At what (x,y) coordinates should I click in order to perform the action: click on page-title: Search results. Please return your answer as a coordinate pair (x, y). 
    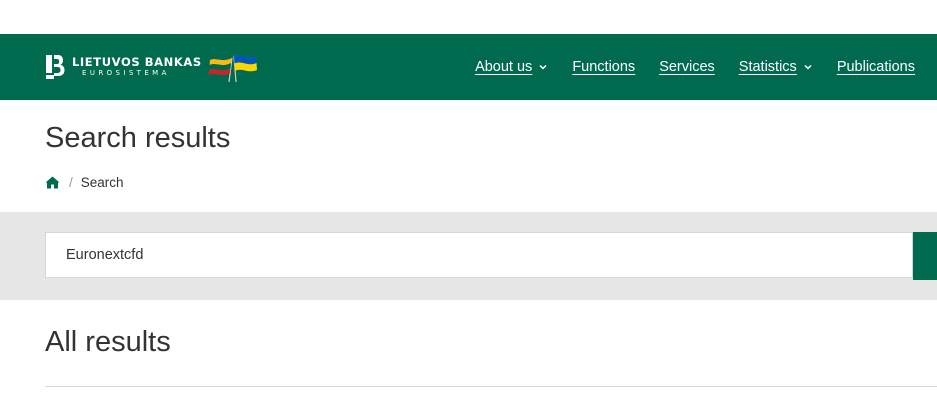
    Looking at the image, I should click on (138, 138).